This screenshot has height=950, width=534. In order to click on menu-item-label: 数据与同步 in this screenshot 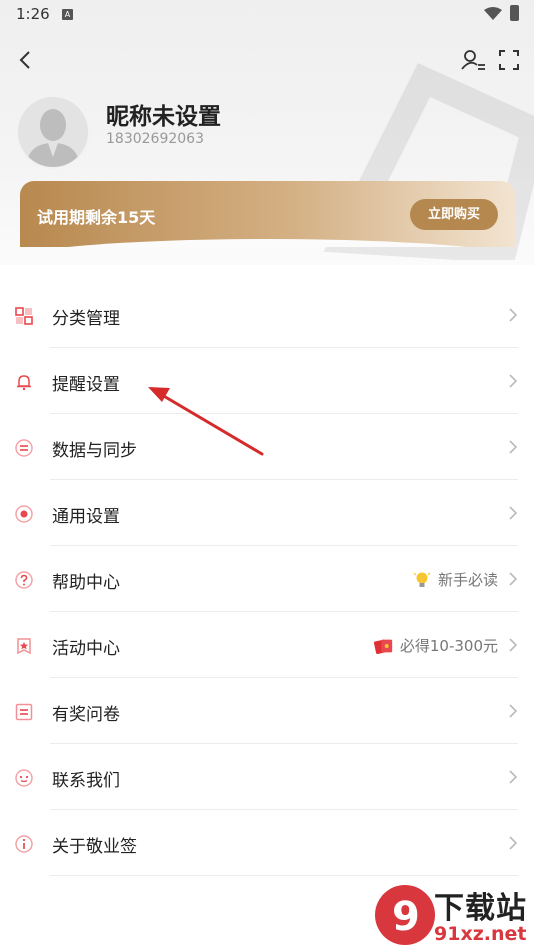, I will do `click(94, 451)`.